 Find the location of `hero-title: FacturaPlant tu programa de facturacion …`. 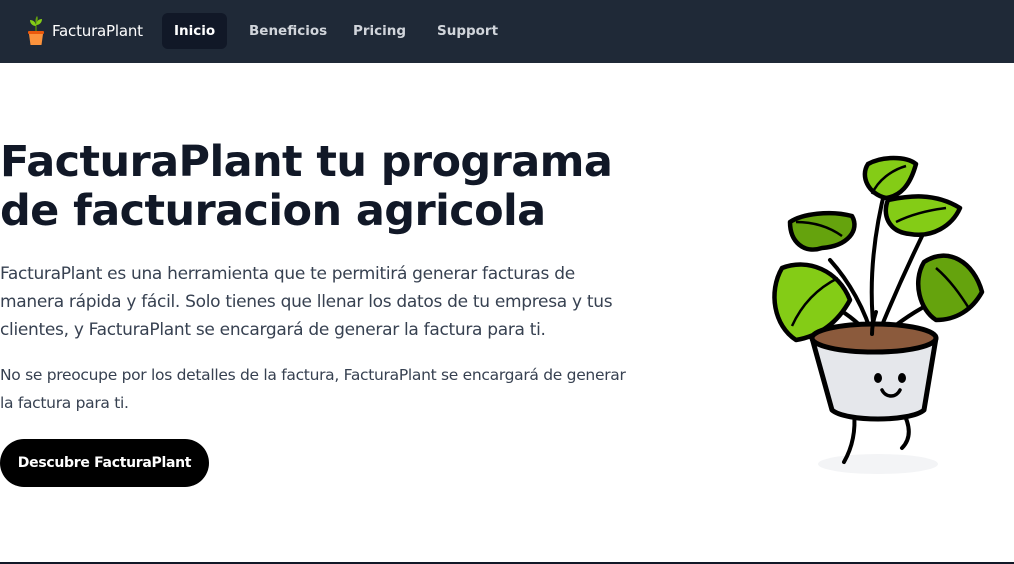

hero-title: FacturaPlant tu programa de facturacion … is located at coordinates (306, 186).